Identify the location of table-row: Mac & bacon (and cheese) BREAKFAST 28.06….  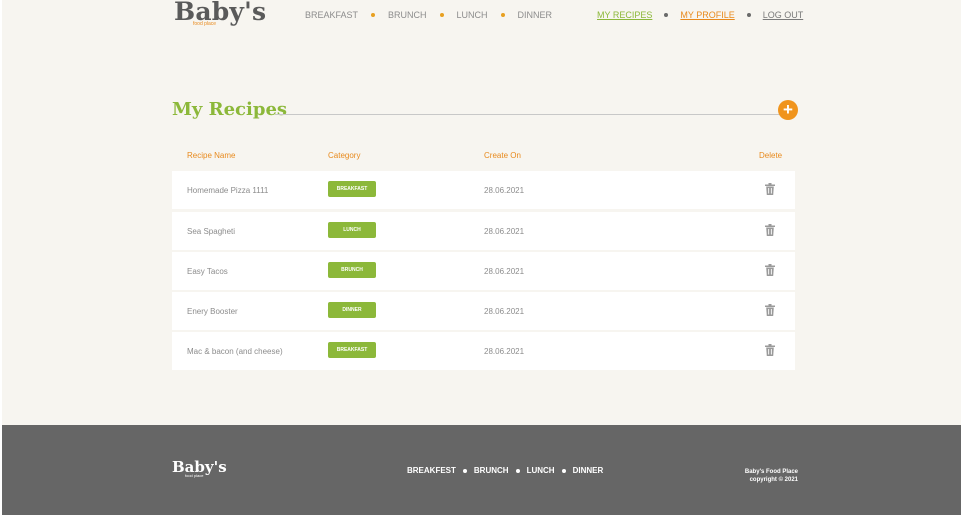
(483, 351).